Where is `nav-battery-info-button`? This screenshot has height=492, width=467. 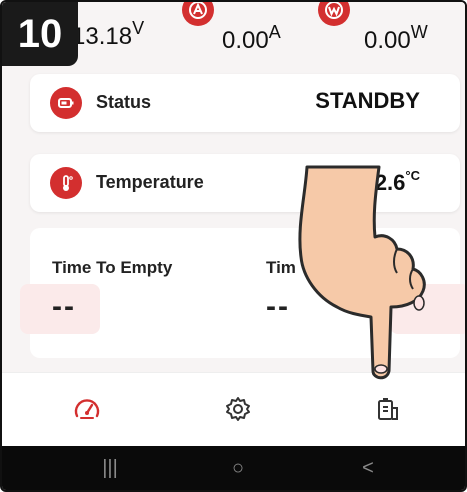 nav-battery-info-button is located at coordinates (388, 409).